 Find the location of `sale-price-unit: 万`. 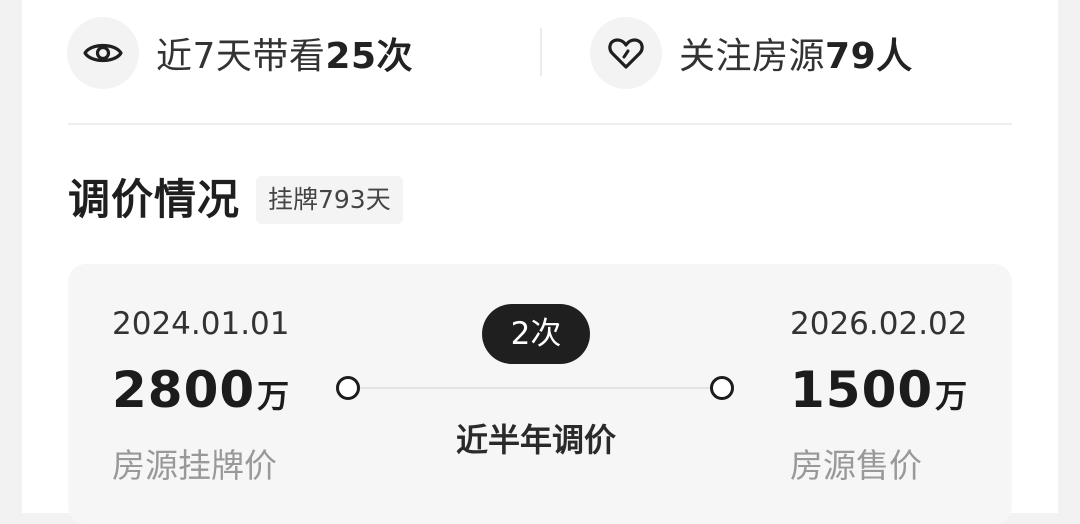

sale-price-unit: 万 is located at coordinates (951, 396).